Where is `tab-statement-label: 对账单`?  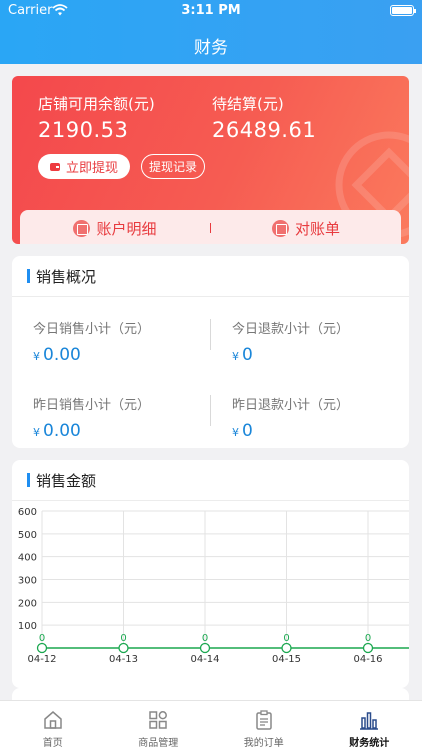 tab-statement-label: 对账单 is located at coordinates (317, 228).